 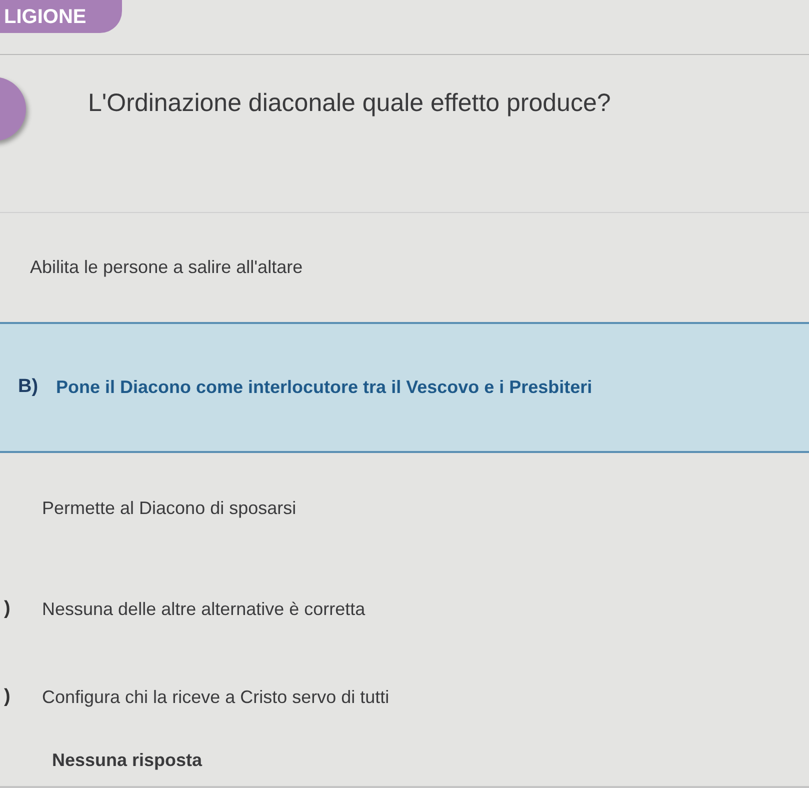 What do you see at coordinates (216, 697) in the screenshot?
I see `option-text: Configura chi la riceve a Cristo servo di tutti` at bounding box center [216, 697].